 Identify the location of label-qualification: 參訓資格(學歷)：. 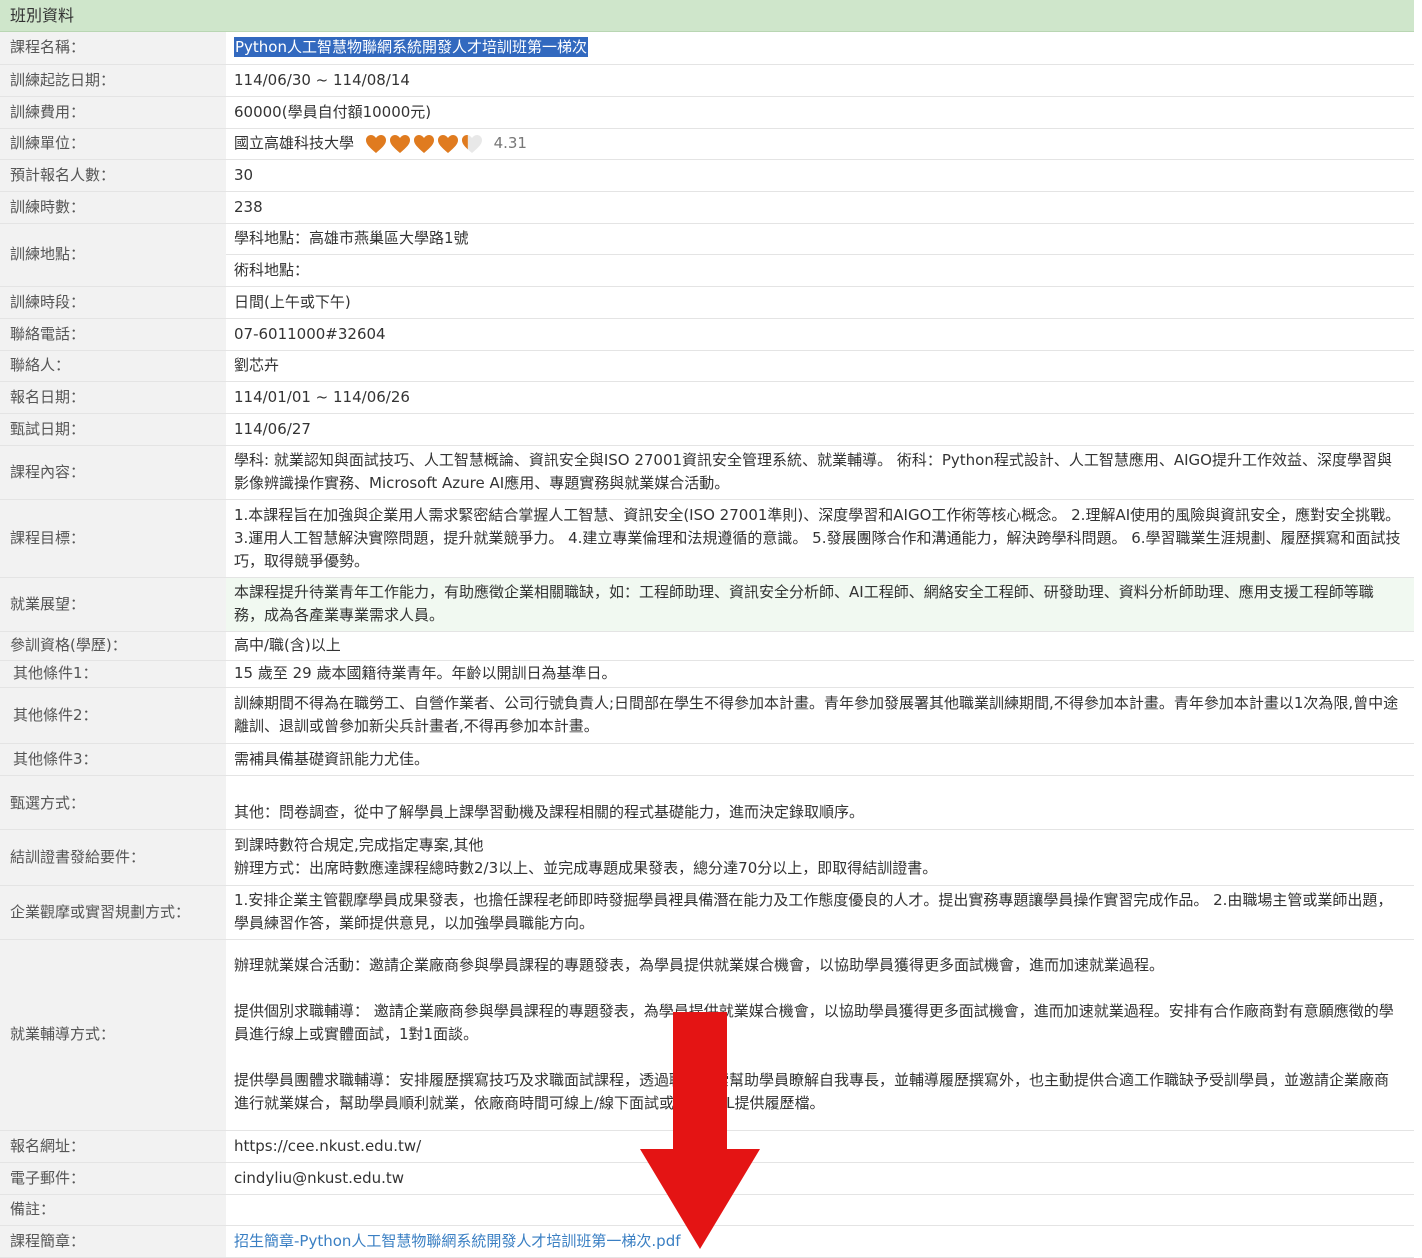
(113, 646).